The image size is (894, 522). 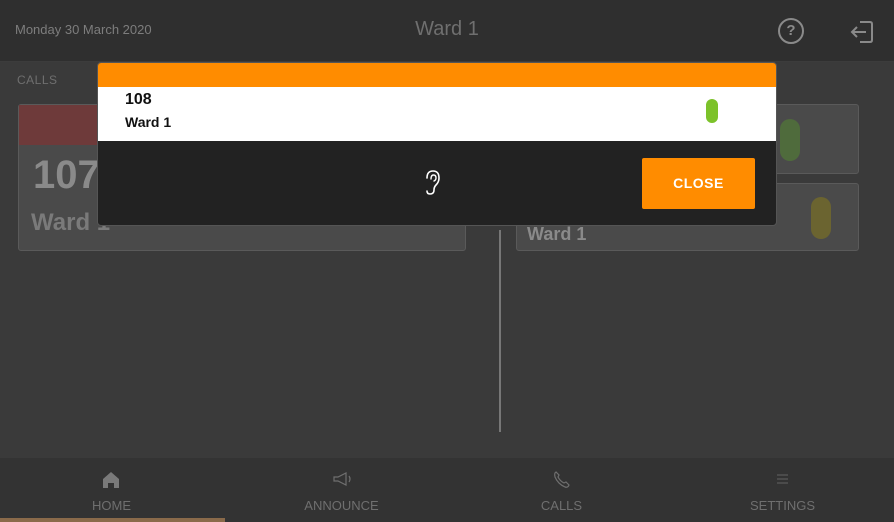 What do you see at coordinates (561, 505) in the screenshot?
I see `nav-calls-label: CALLS` at bounding box center [561, 505].